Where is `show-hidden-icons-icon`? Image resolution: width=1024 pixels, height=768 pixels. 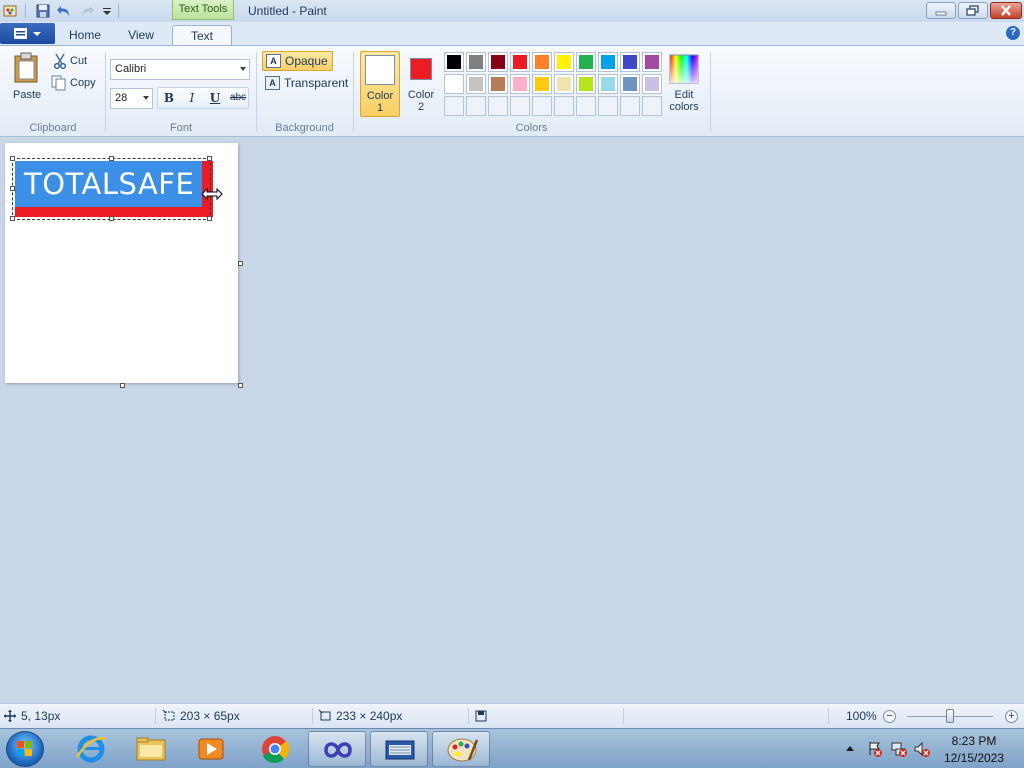 show-hidden-icons-icon is located at coordinates (850, 748).